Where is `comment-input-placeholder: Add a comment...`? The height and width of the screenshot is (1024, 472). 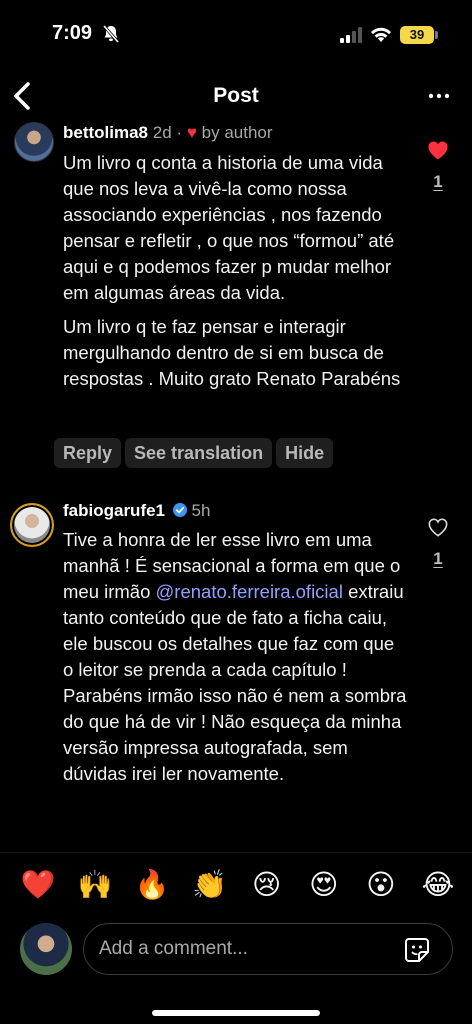
comment-input-placeholder: Add a comment... is located at coordinates (173, 948).